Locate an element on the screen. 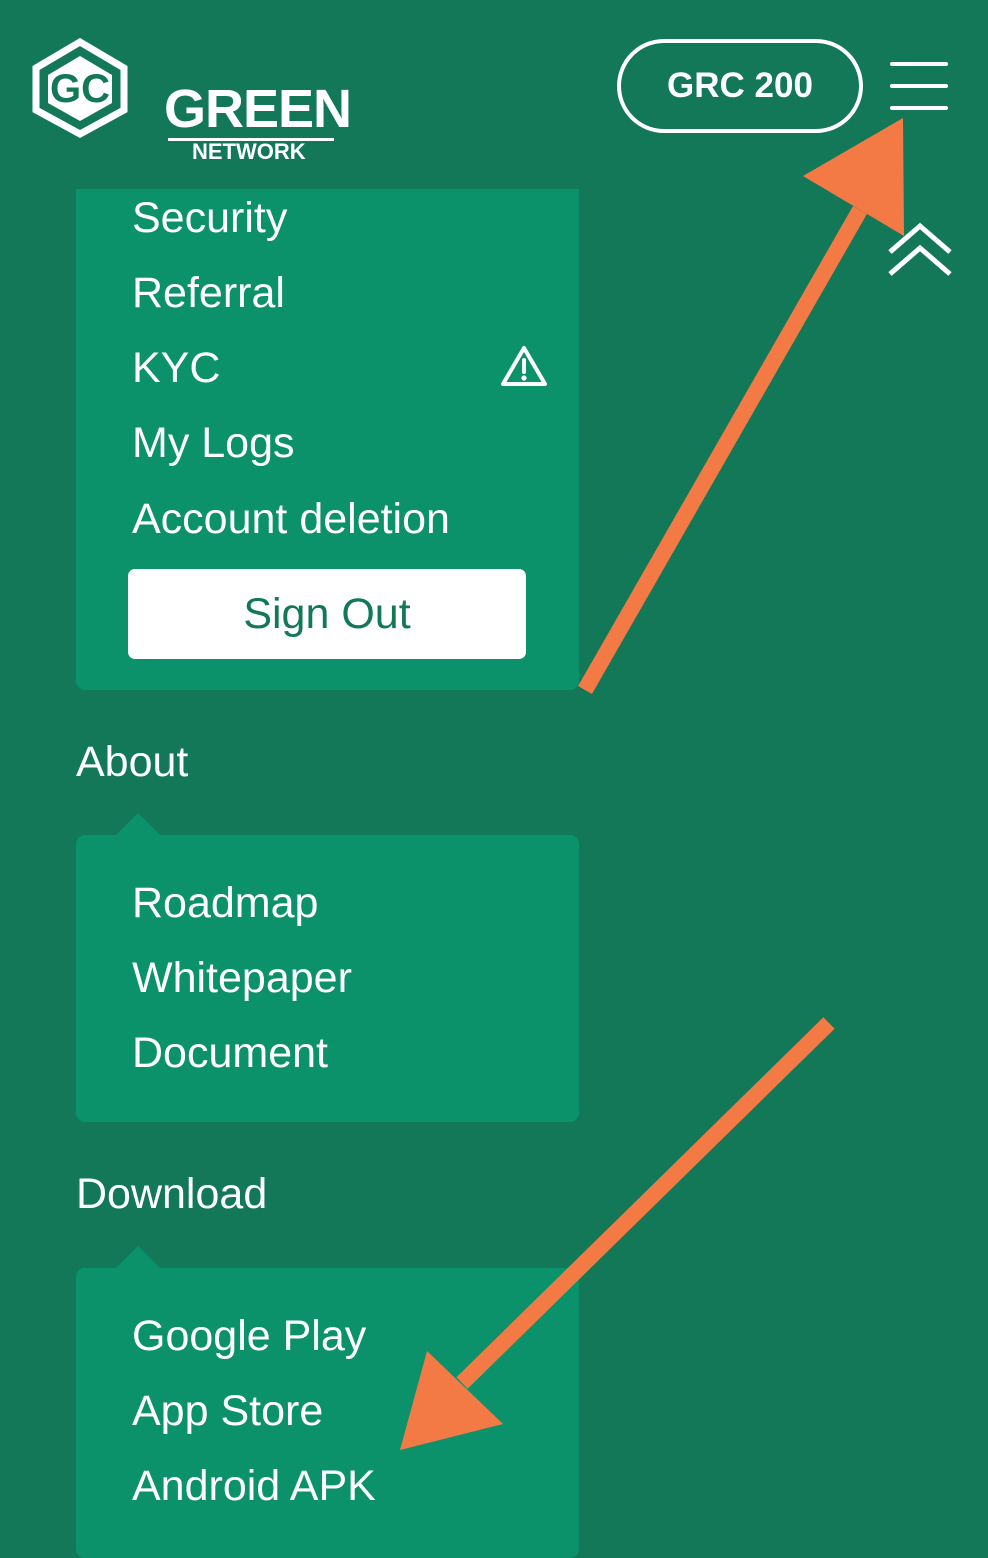 This screenshot has height=1558, width=988. menu-item-document: Document is located at coordinates (230, 1053).